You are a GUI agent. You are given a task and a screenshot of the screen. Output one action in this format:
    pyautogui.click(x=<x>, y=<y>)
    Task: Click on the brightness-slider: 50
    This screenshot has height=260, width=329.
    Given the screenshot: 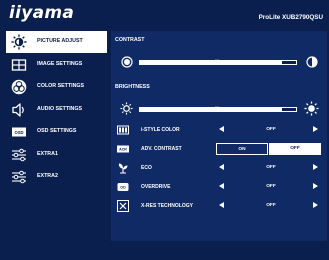 What is the action you would take?
    pyautogui.click(x=218, y=109)
    